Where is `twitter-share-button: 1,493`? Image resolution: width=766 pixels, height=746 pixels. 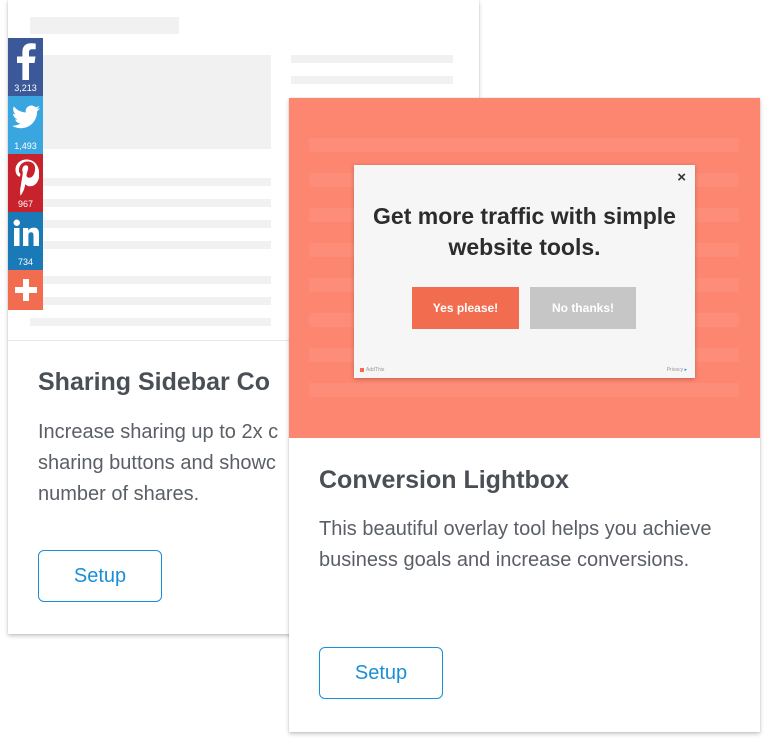 twitter-share-button: 1,493 is located at coordinates (25, 125).